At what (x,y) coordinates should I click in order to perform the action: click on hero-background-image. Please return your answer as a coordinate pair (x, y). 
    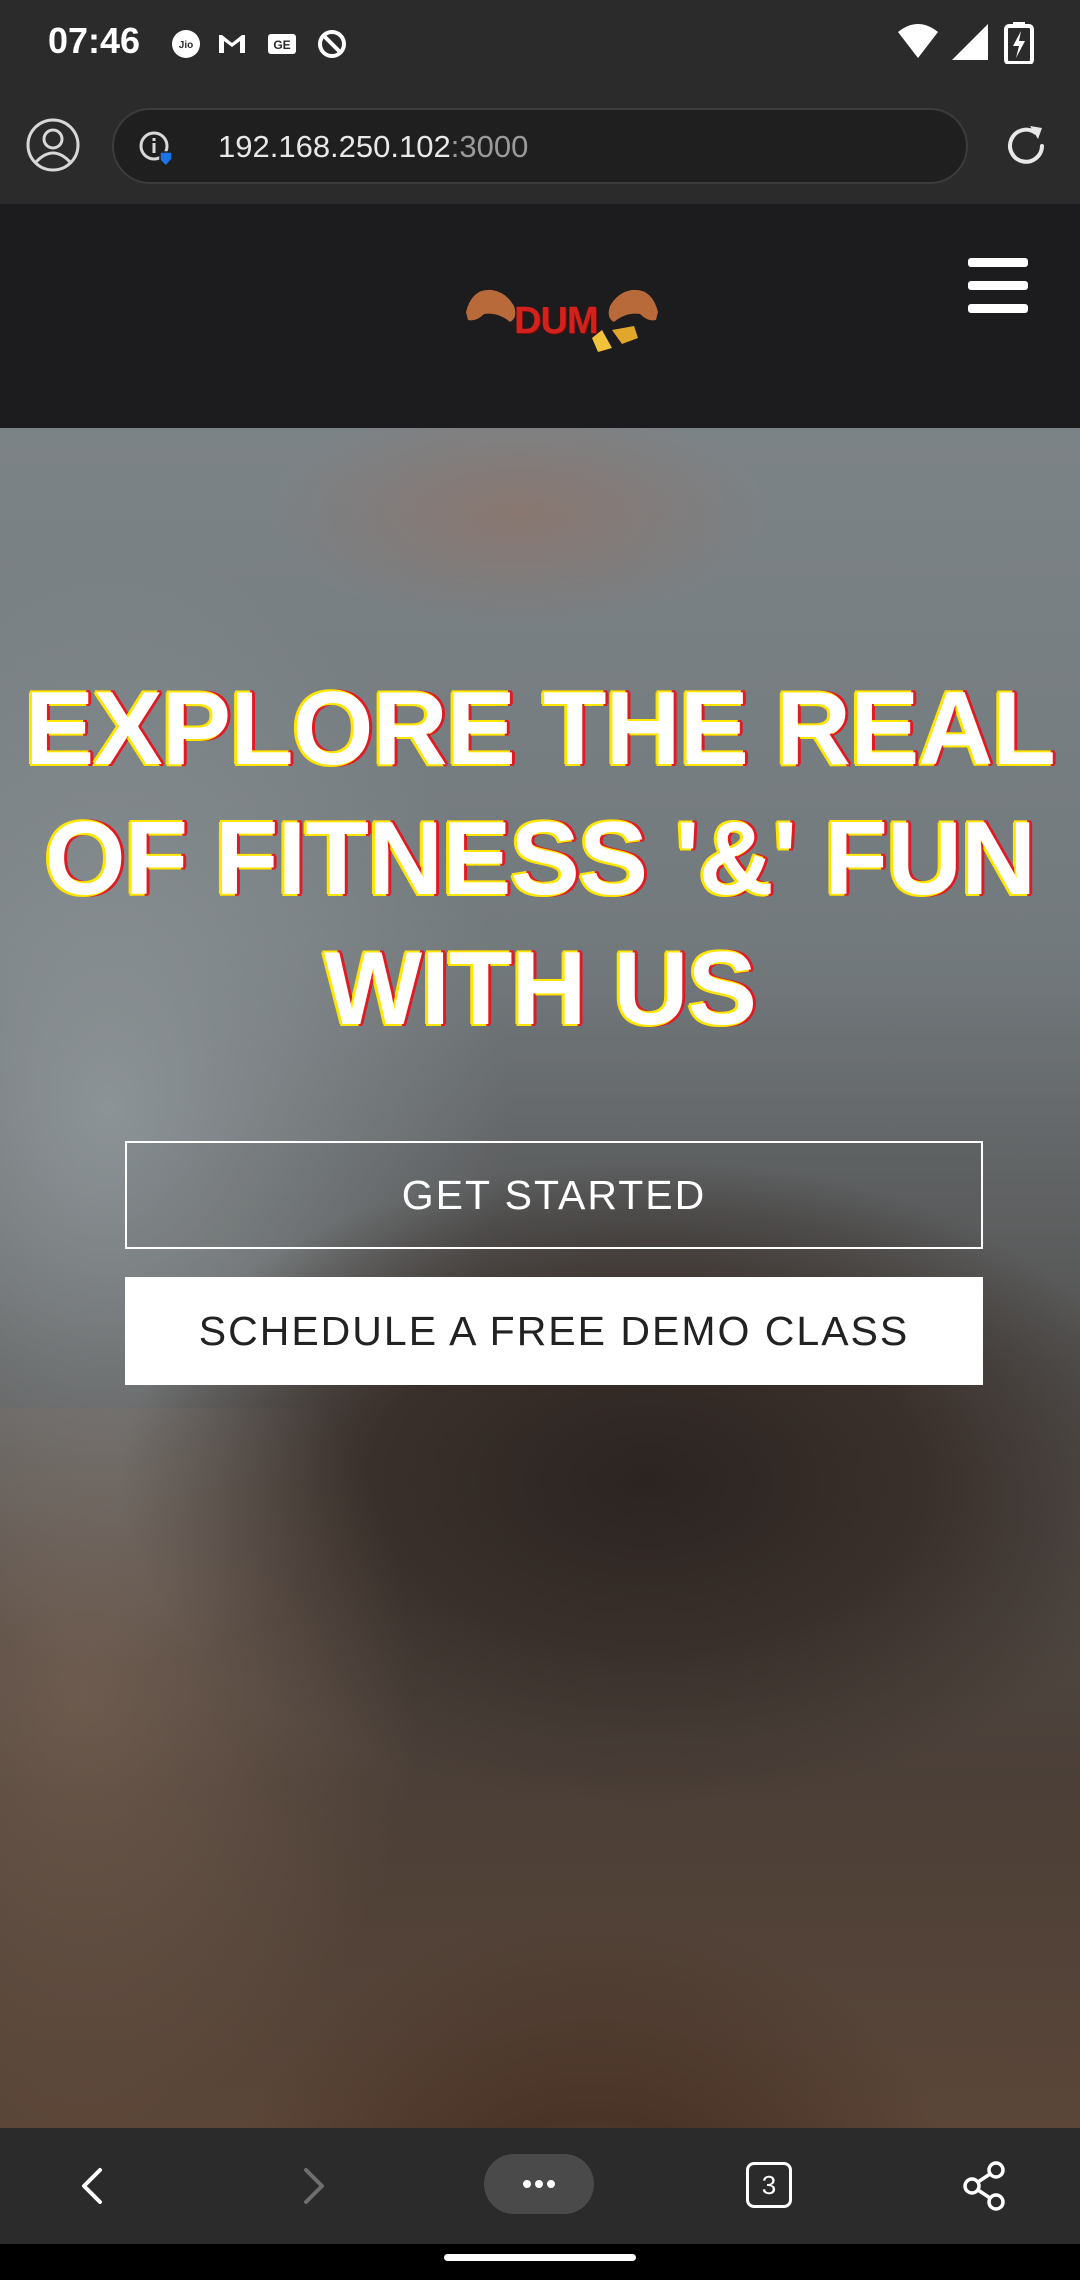
    Looking at the image, I should click on (210, 1768).